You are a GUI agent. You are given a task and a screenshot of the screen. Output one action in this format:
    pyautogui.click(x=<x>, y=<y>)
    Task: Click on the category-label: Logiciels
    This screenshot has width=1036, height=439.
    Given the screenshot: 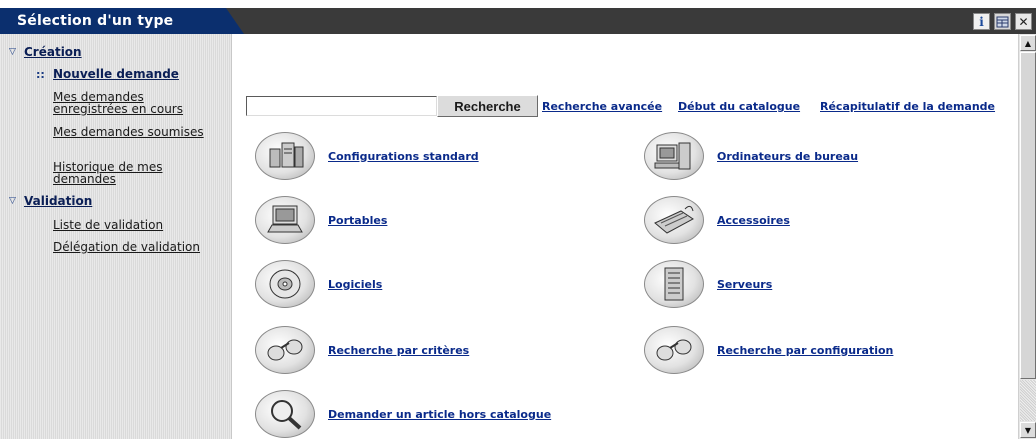 What is the action you would take?
    pyautogui.click(x=355, y=284)
    